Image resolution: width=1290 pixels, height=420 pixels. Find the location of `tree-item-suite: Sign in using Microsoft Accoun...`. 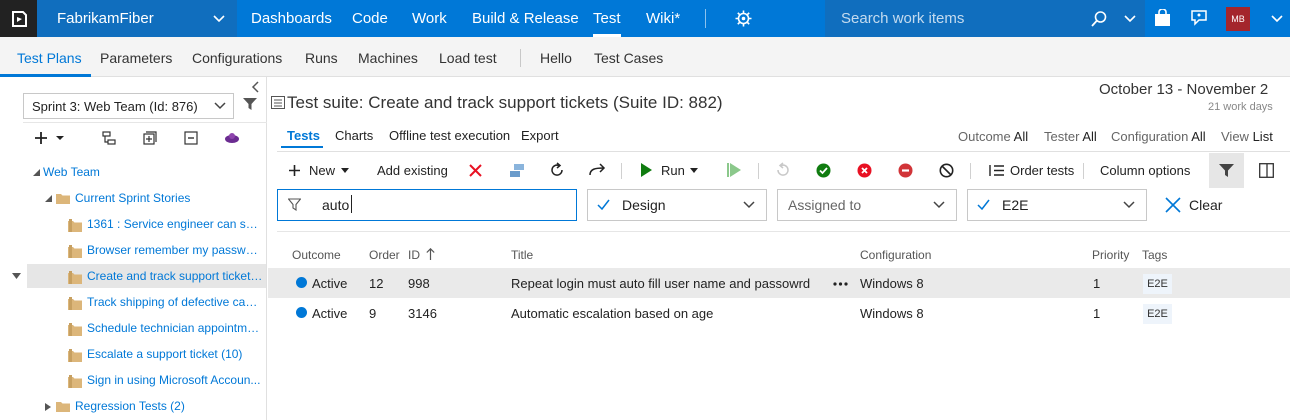

tree-item-suite: Sign in using Microsoft Accoun... is located at coordinates (175, 380).